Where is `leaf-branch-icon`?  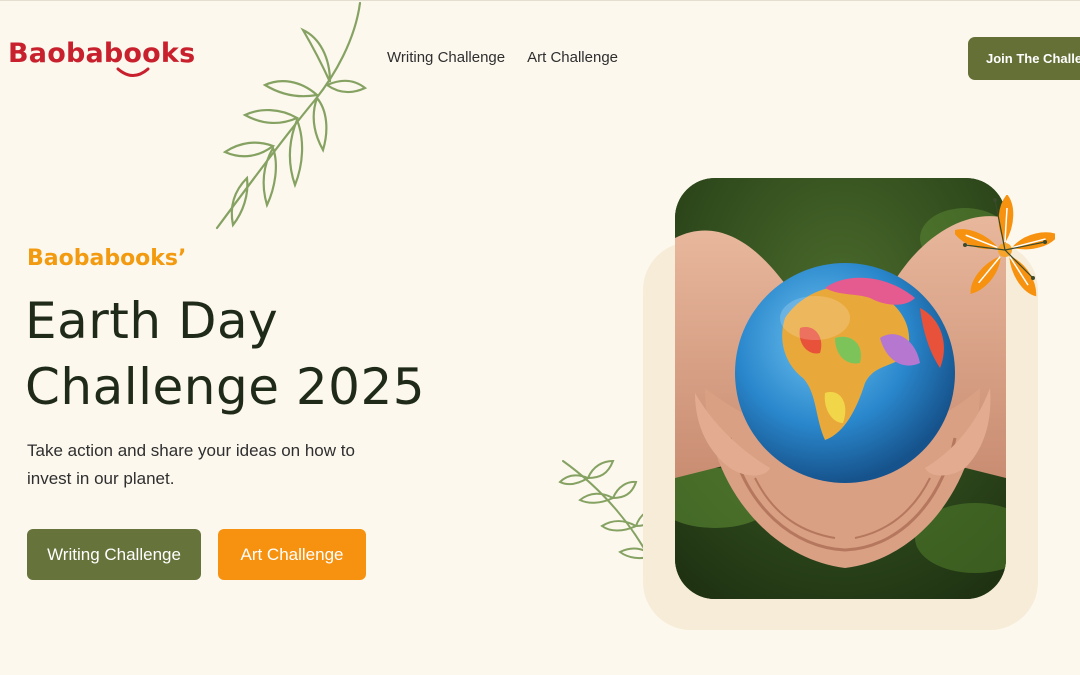 leaf-branch-icon is located at coordinates (291, 115).